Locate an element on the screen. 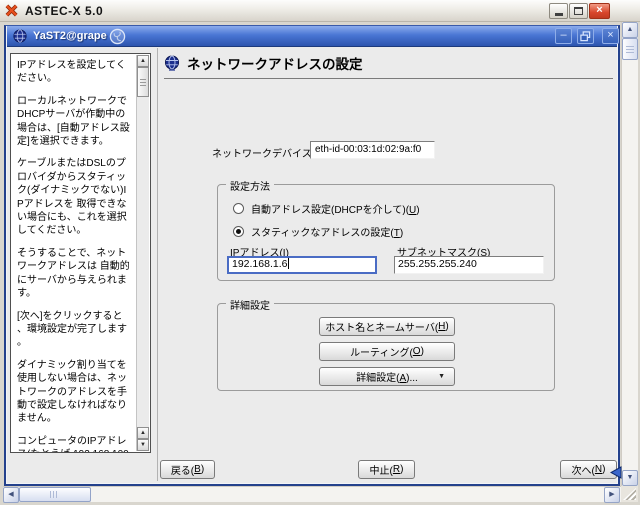 The image size is (640, 505). page-heading: ネットワークアドレスの設定 is located at coordinates (263, 63).